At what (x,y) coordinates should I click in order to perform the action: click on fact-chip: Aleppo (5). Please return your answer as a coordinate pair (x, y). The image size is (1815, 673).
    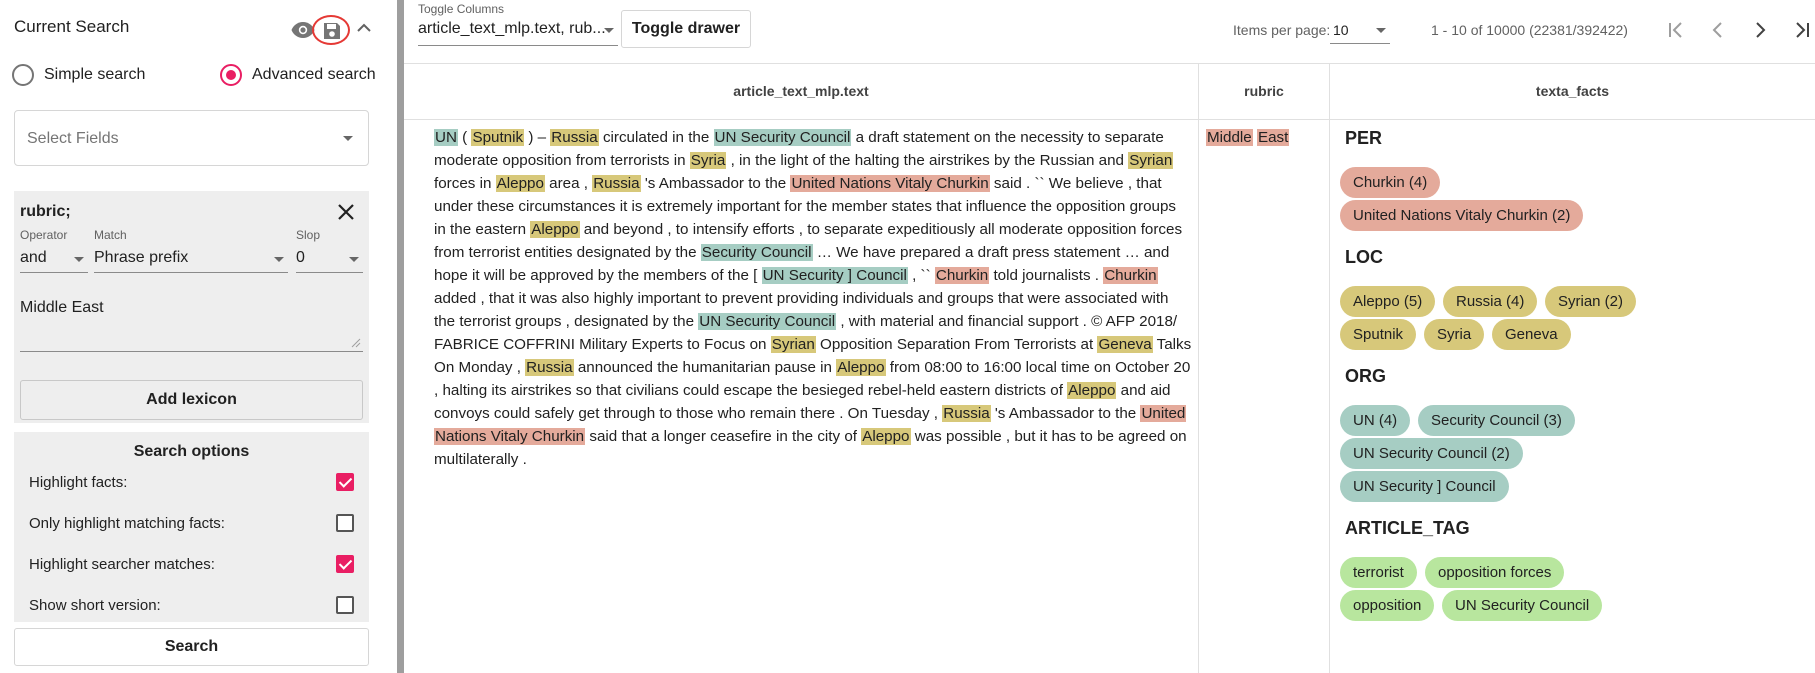
    Looking at the image, I should click on (1388, 301).